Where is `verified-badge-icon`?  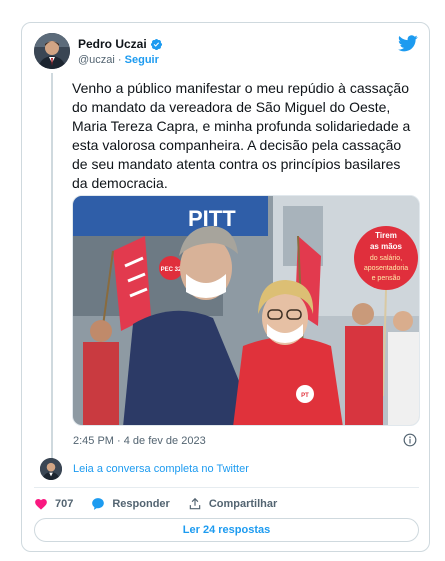 verified-badge-icon is located at coordinates (156, 44).